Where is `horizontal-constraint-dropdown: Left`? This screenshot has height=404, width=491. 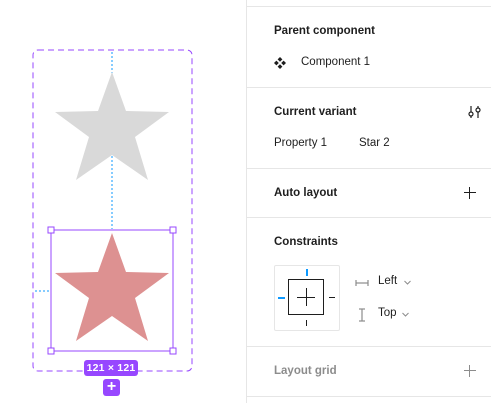
horizontal-constraint-dropdown: Left is located at coordinates (390, 283).